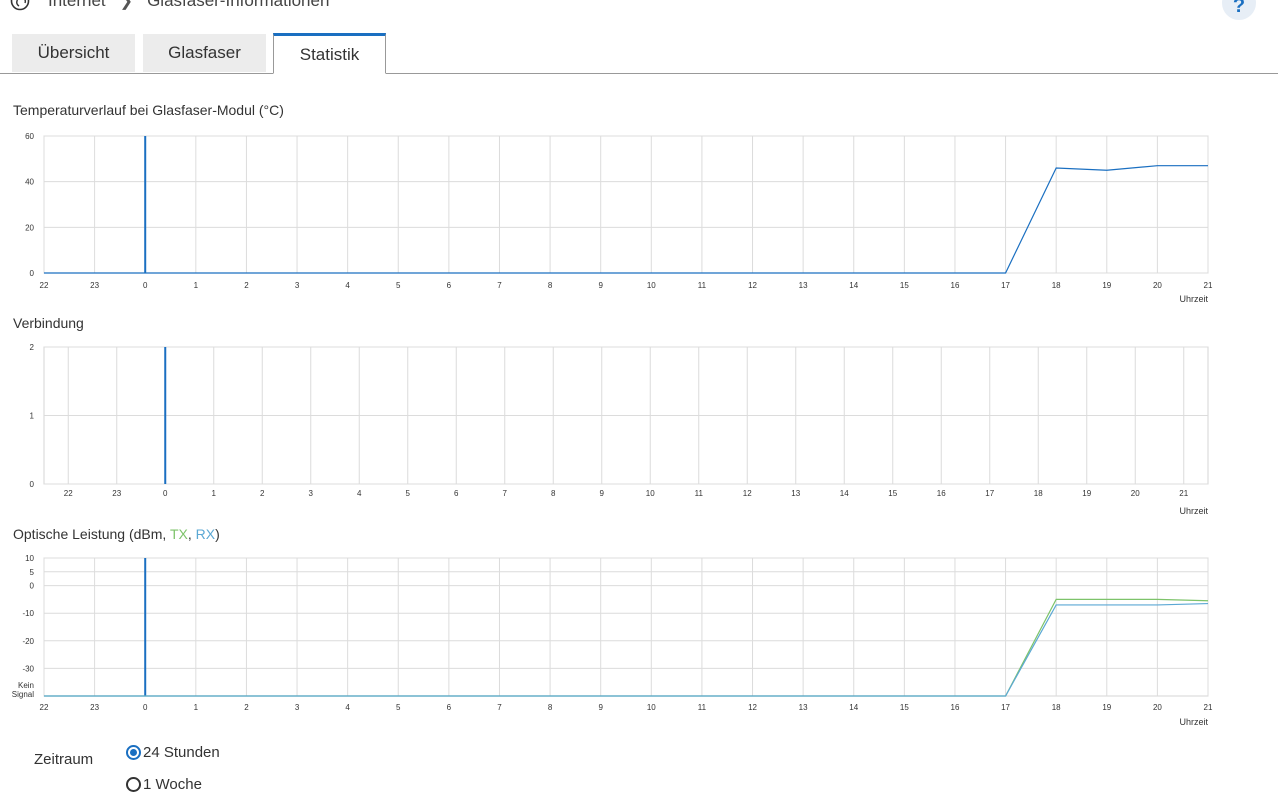  Describe the element at coordinates (23, 694) in the screenshot. I see `y-tick-label: Signal` at that location.